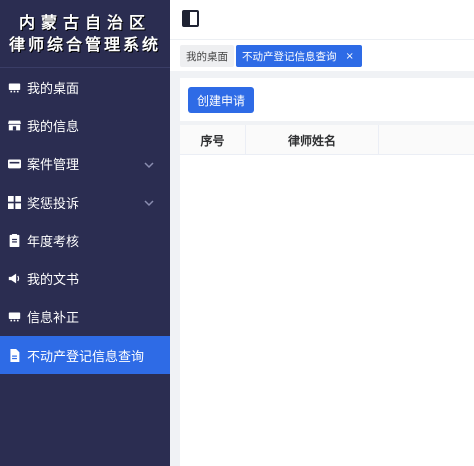 The height and width of the screenshot is (466, 474). Describe the element at coordinates (14, 279) in the screenshot. I see `megaphone-icon` at that location.